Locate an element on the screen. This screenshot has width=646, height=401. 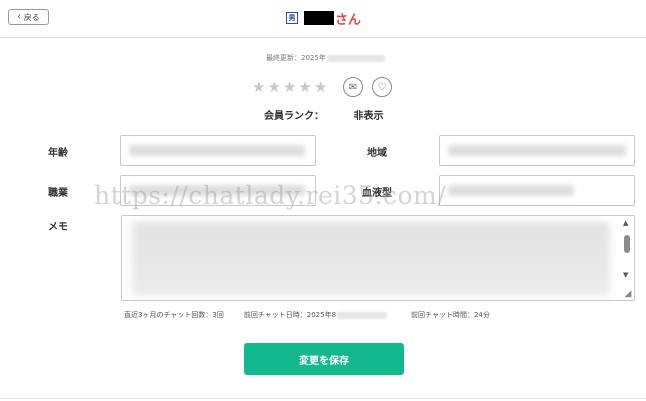
chat-count: 直近3ヶ月のチャット回数：3回 is located at coordinates (174, 315).